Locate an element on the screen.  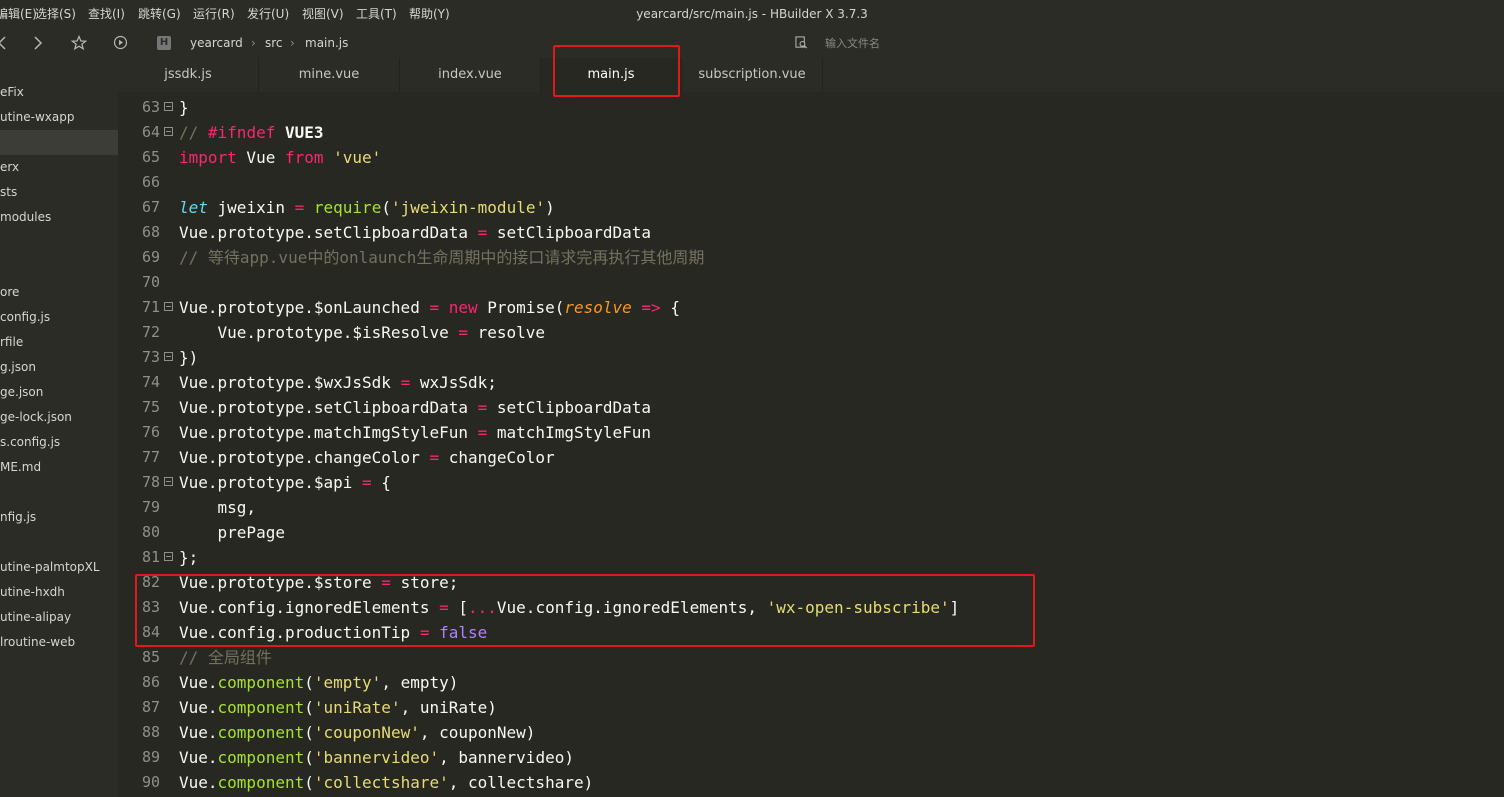
code-line: 73}) is located at coordinates (811, 357).